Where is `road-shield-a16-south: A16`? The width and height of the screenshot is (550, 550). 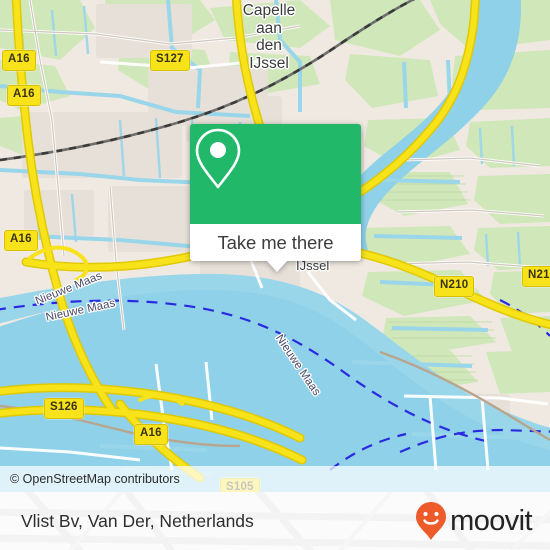 road-shield-a16-south: A16 is located at coordinates (151, 434).